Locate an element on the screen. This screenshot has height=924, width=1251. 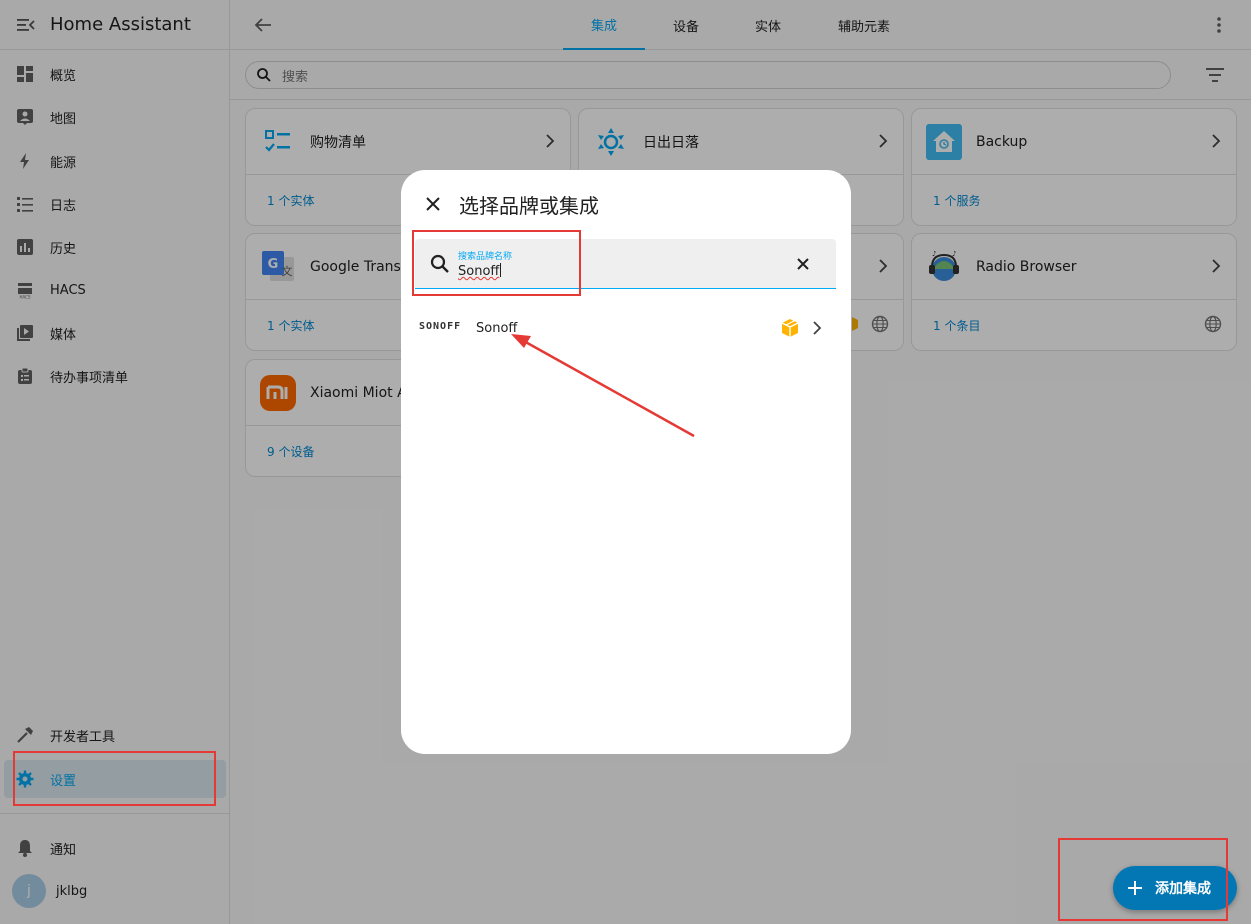
annotation-box-settings is located at coordinates (114, 778).